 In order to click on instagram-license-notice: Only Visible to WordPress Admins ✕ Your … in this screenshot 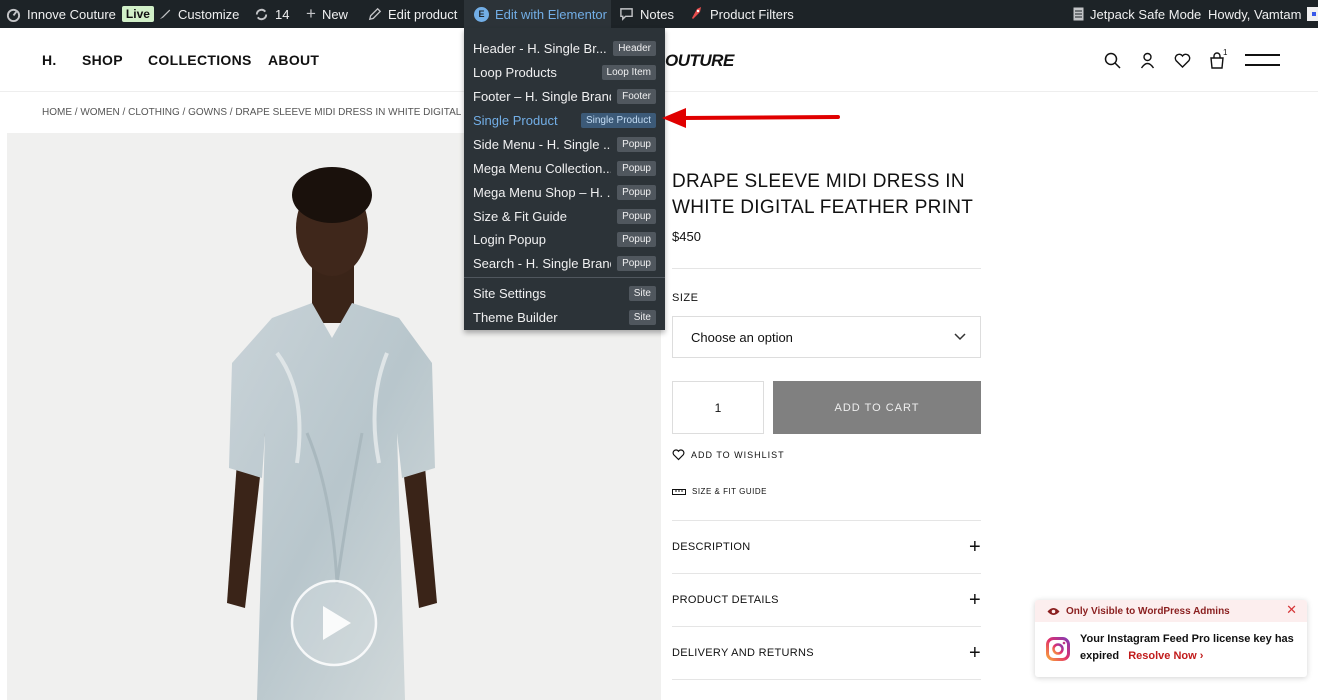, I will do `click(1171, 638)`.